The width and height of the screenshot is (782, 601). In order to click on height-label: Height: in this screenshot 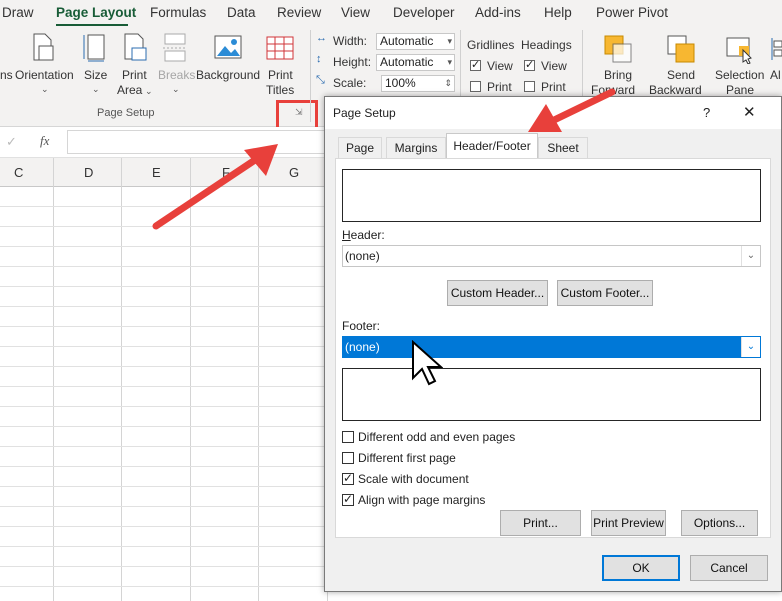, I will do `click(352, 62)`.